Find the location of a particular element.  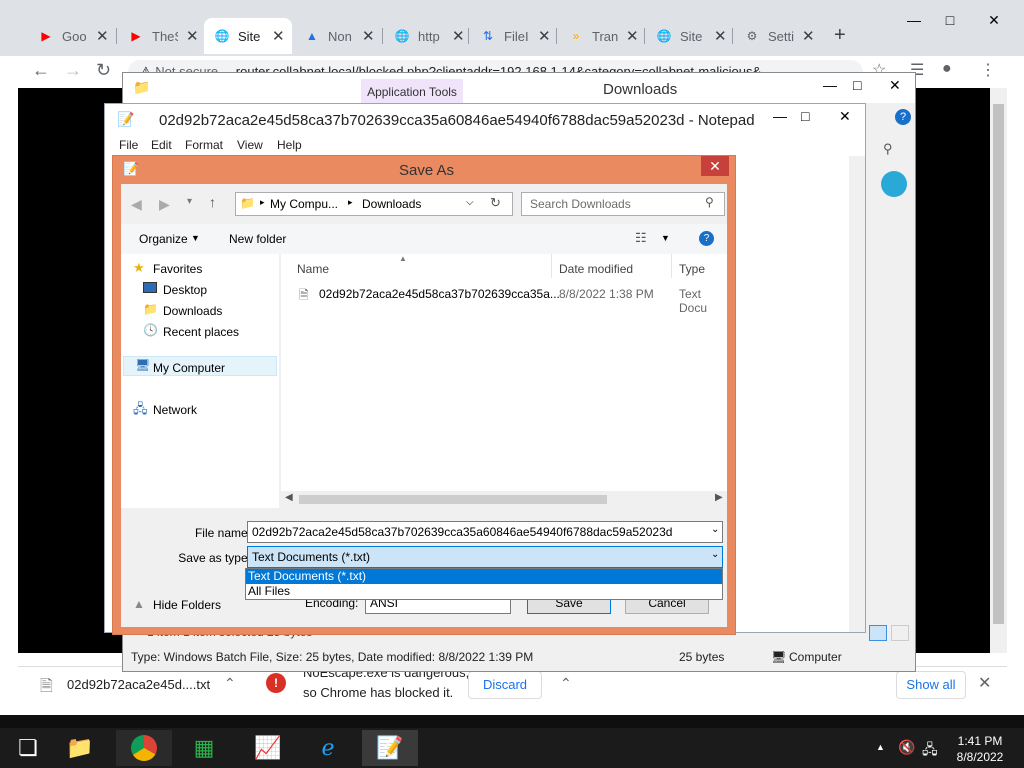

taskbar-clock: 1:41 PM 8/8/2022 is located at coordinates (980, 749).